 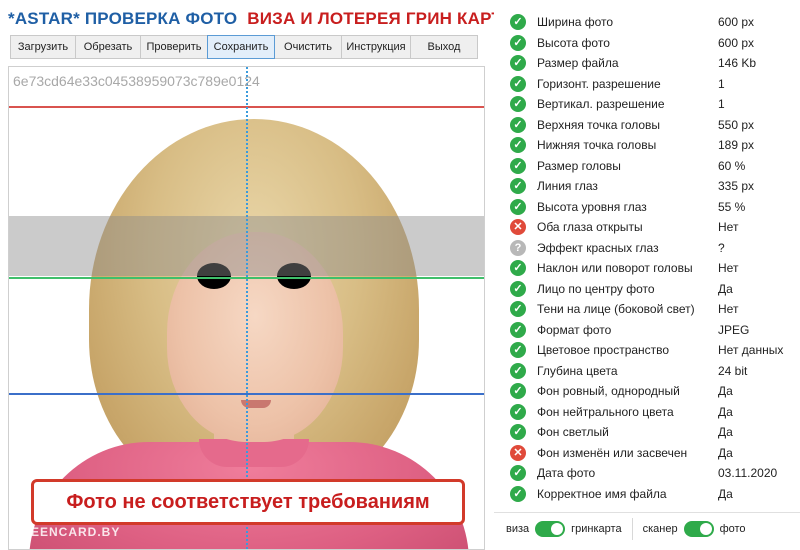 What do you see at coordinates (647, 227) in the screenshot?
I see `check-row: ✕ Оба глаза открыты Нет` at bounding box center [647, 227].